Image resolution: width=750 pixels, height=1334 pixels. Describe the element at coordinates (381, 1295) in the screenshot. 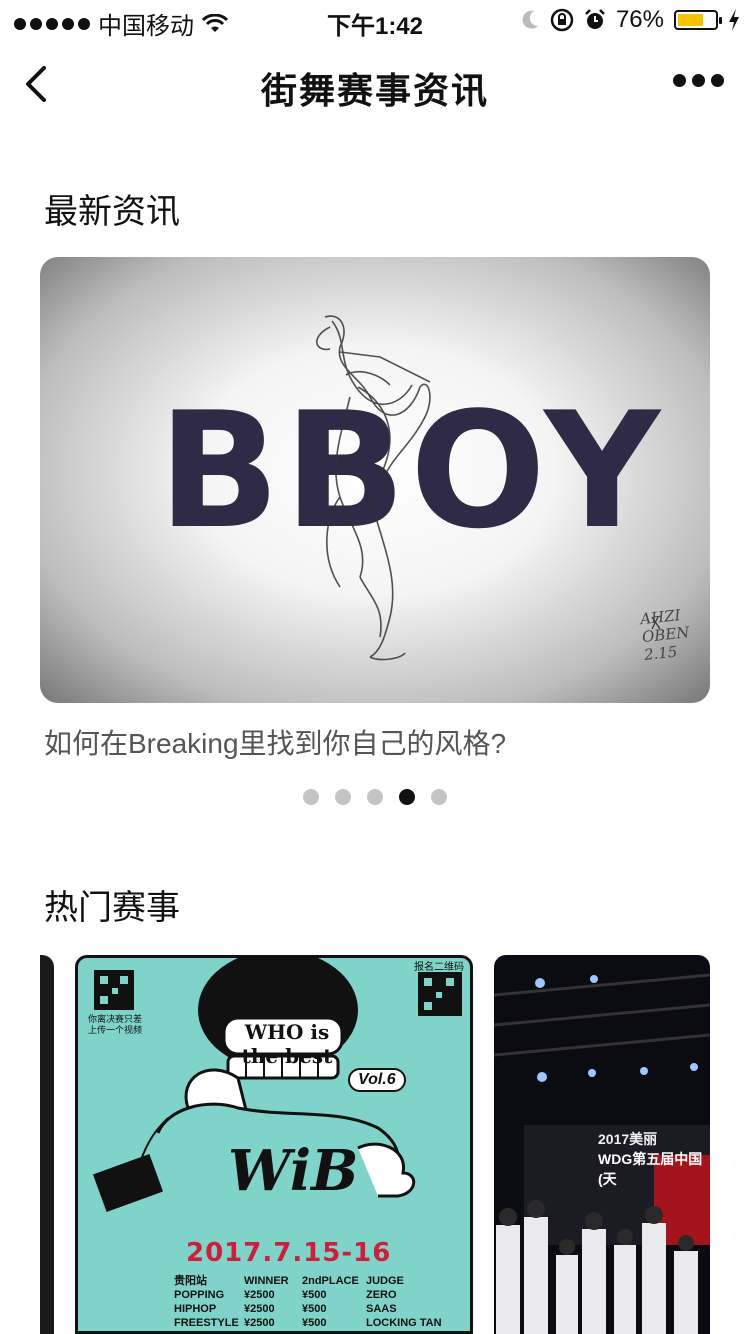

I see `poster-table-cell: ZERO` at that location.